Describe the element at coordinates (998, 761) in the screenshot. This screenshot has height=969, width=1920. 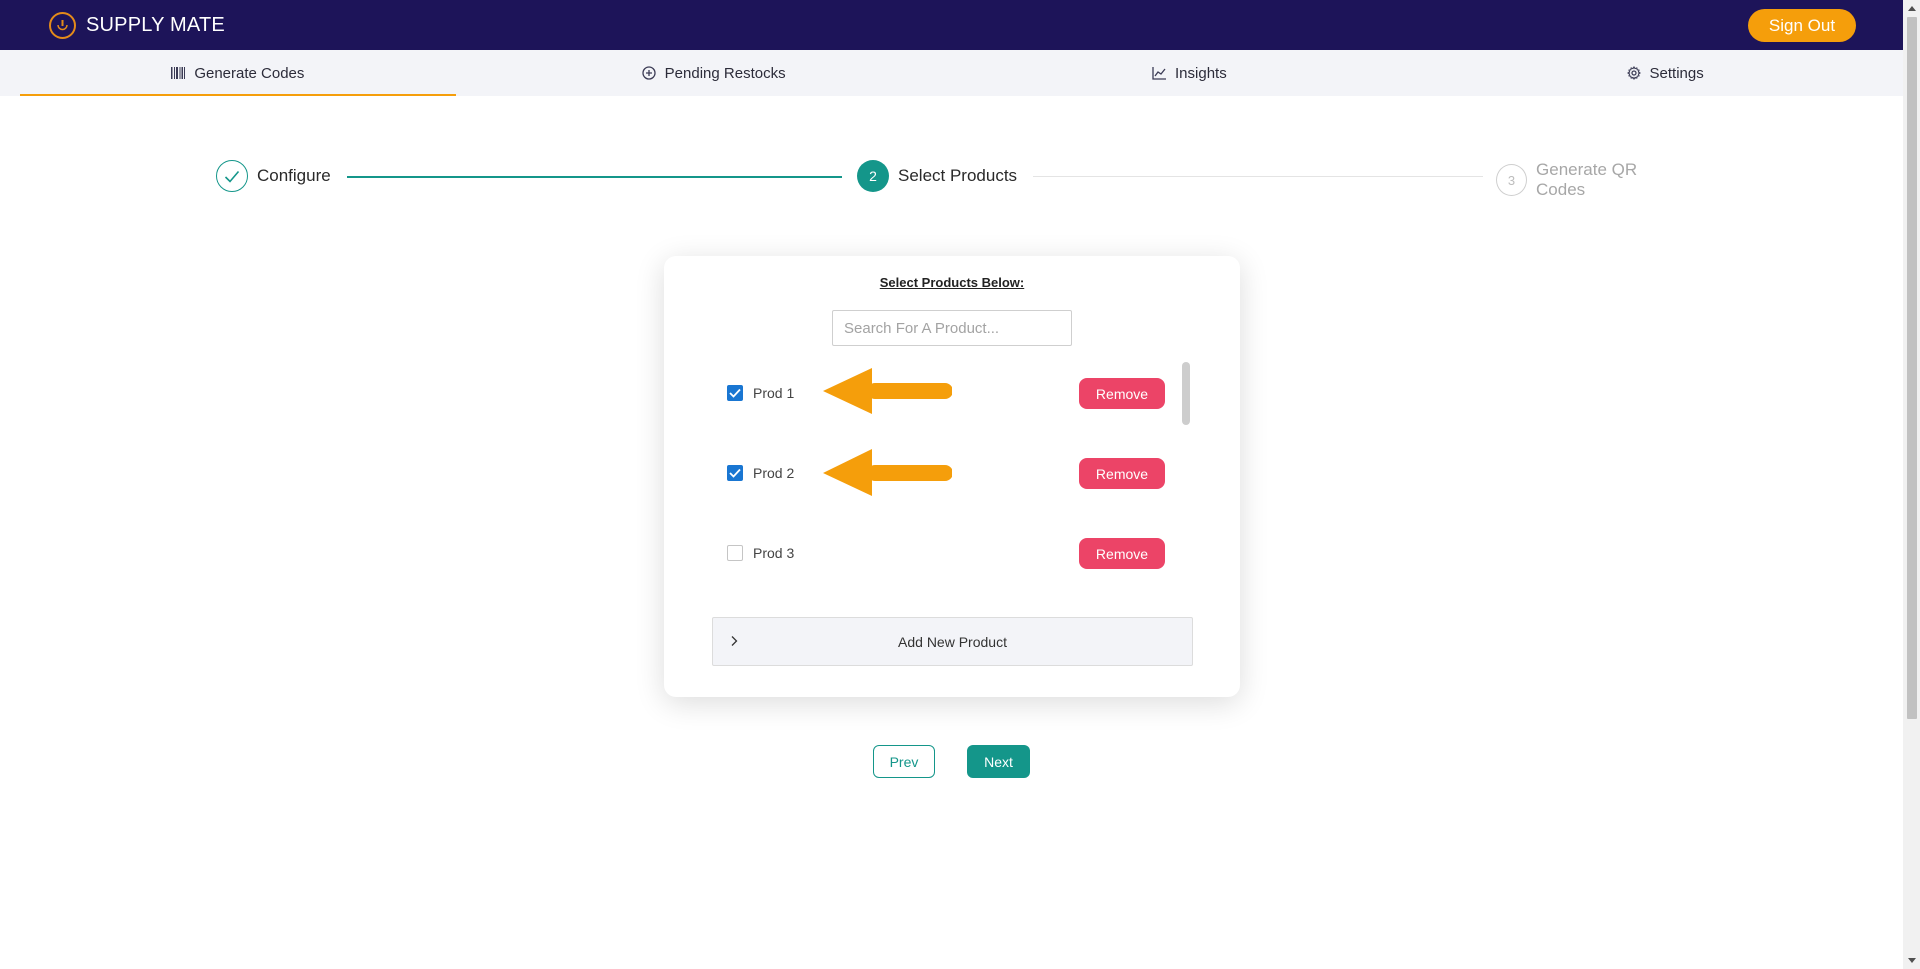
I see `next-button: Next` at that location.